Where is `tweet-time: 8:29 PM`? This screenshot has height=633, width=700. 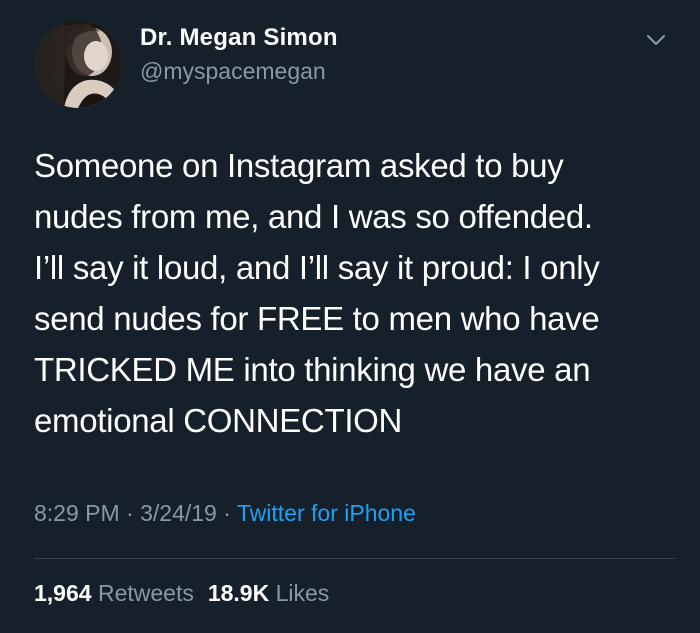 tweet-time: 8:29 PM is located at coordinates (77, 513).